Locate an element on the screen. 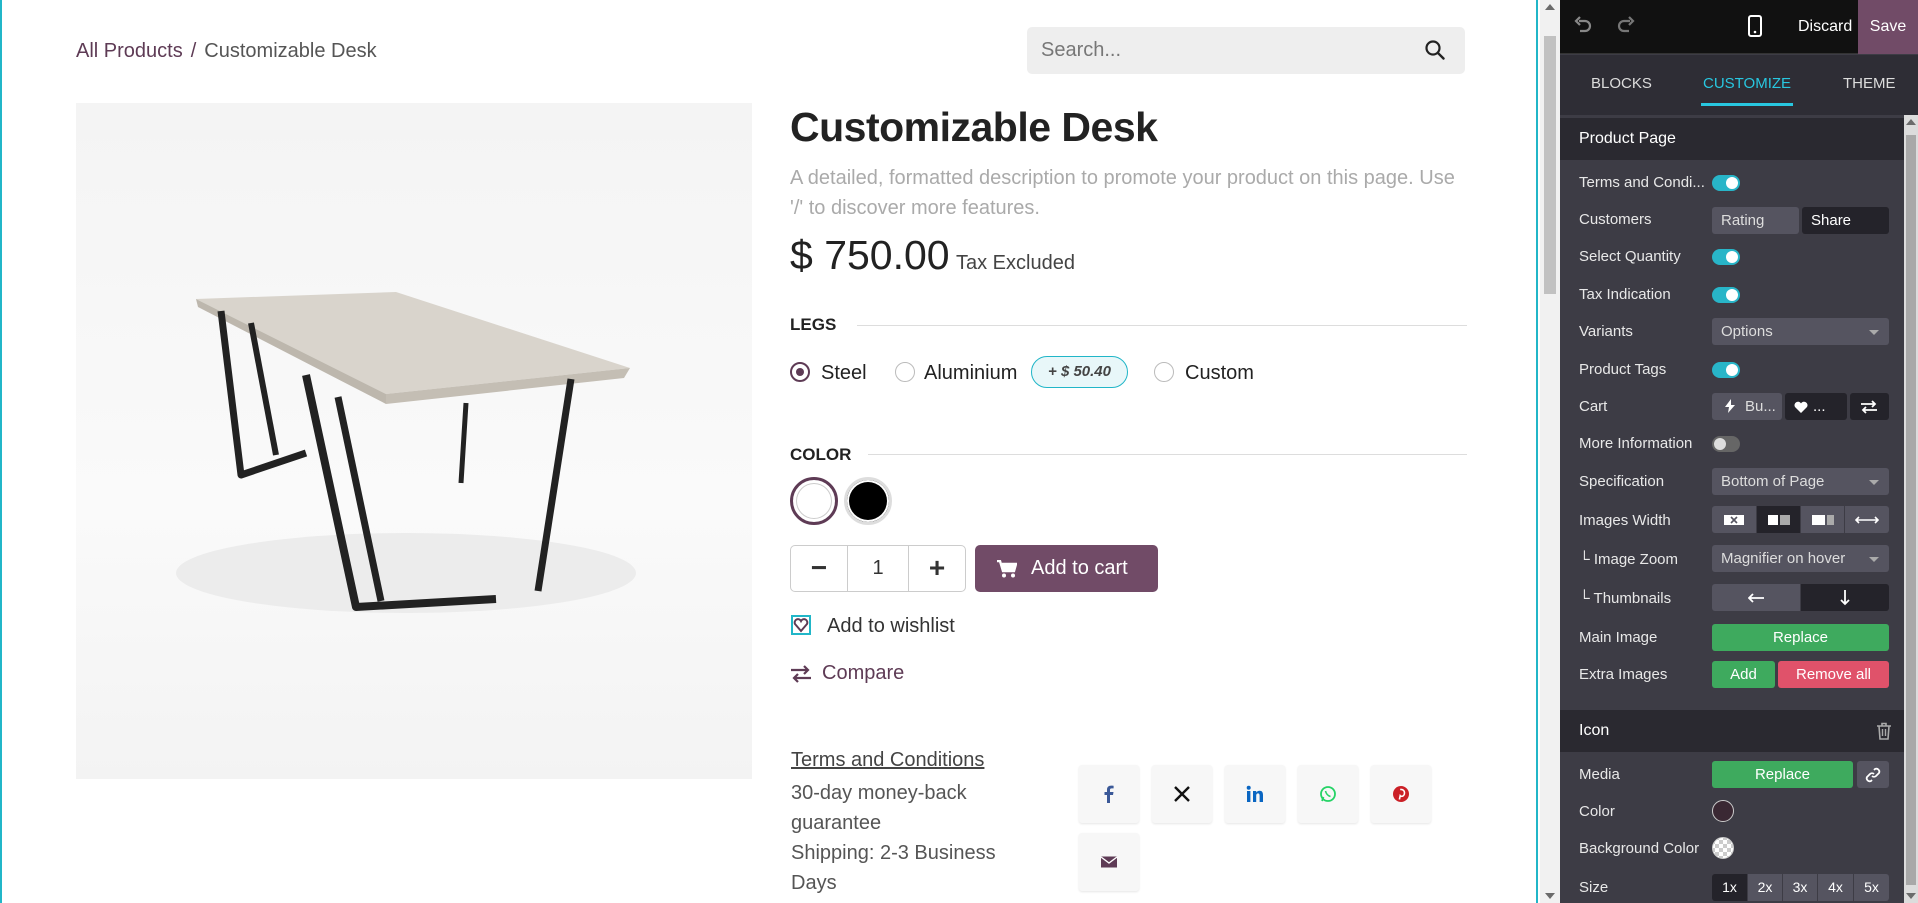 This screenshot has height=903, width=1918. exchange-icon is located at coordinates (1869, 407).